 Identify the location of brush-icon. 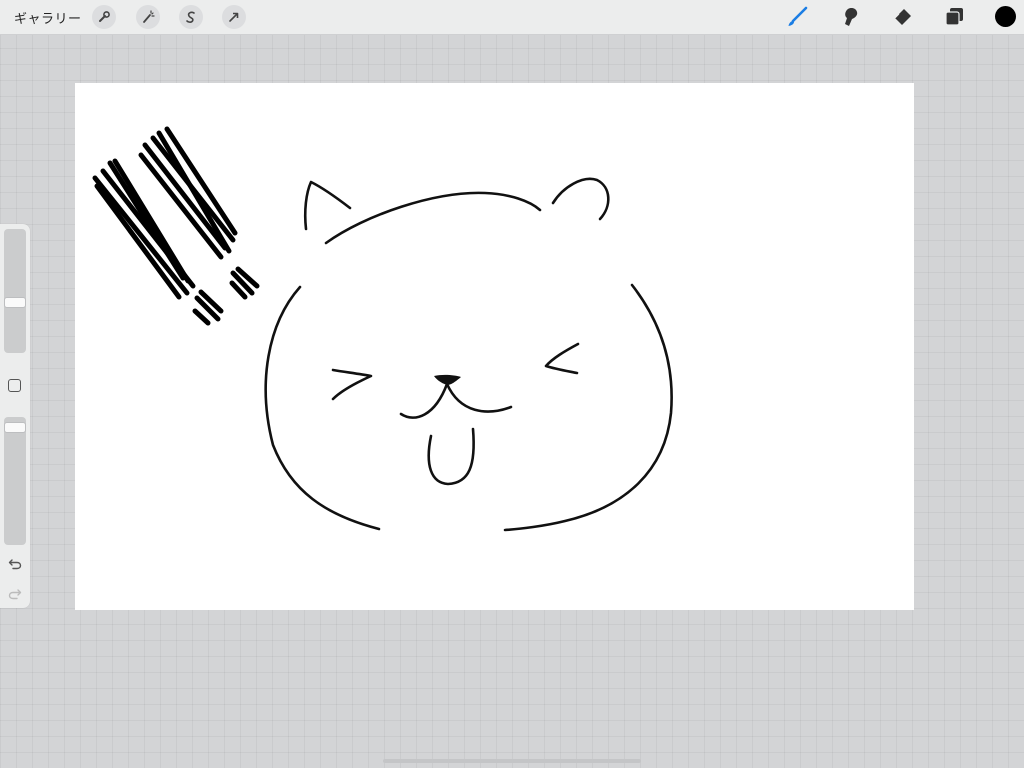
(798, 16).